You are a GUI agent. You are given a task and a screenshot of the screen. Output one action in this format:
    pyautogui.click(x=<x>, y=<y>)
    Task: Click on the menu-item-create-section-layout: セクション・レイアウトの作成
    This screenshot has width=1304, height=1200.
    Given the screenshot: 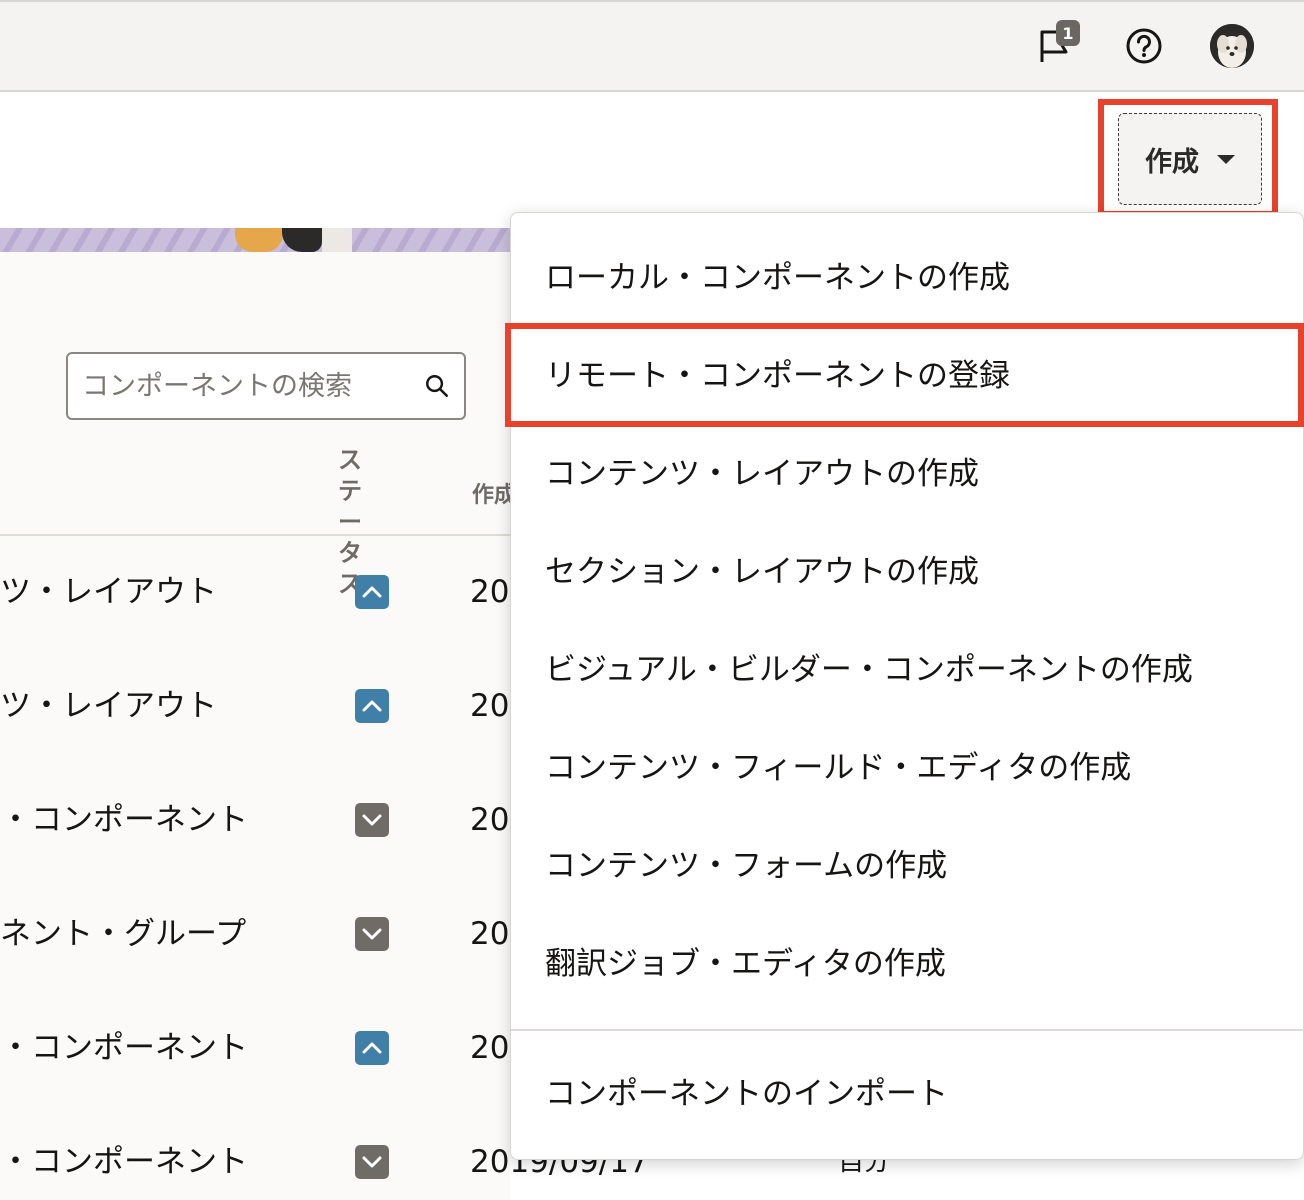 What is the action you would take?
    pyautogui.click(x=907, y=572)
    